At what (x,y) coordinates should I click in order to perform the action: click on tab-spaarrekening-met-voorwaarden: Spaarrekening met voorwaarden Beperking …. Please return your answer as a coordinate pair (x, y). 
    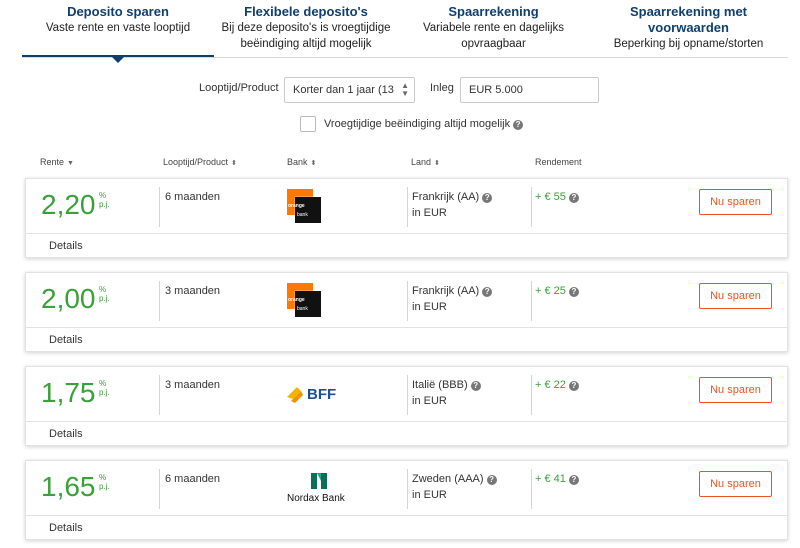
    Looking at the image, I should click on (688, 28).